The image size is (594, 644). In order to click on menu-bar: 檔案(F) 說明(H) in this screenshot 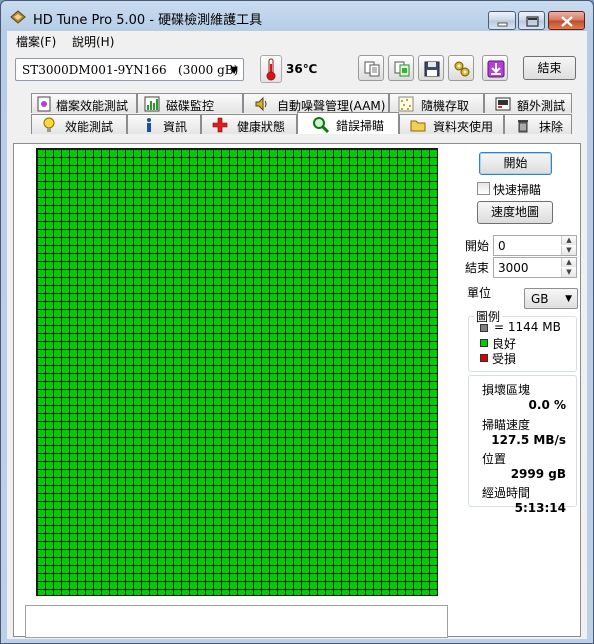, I will do `click(297, 41)`.